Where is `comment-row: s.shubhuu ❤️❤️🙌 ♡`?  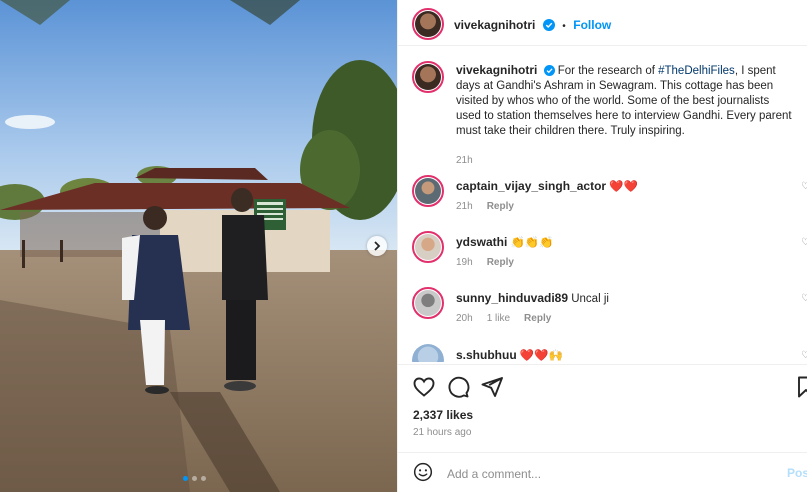
comment-row: s.shubhuu ❤️❤️🙌 ♡ is located at coordinates (602, 353).